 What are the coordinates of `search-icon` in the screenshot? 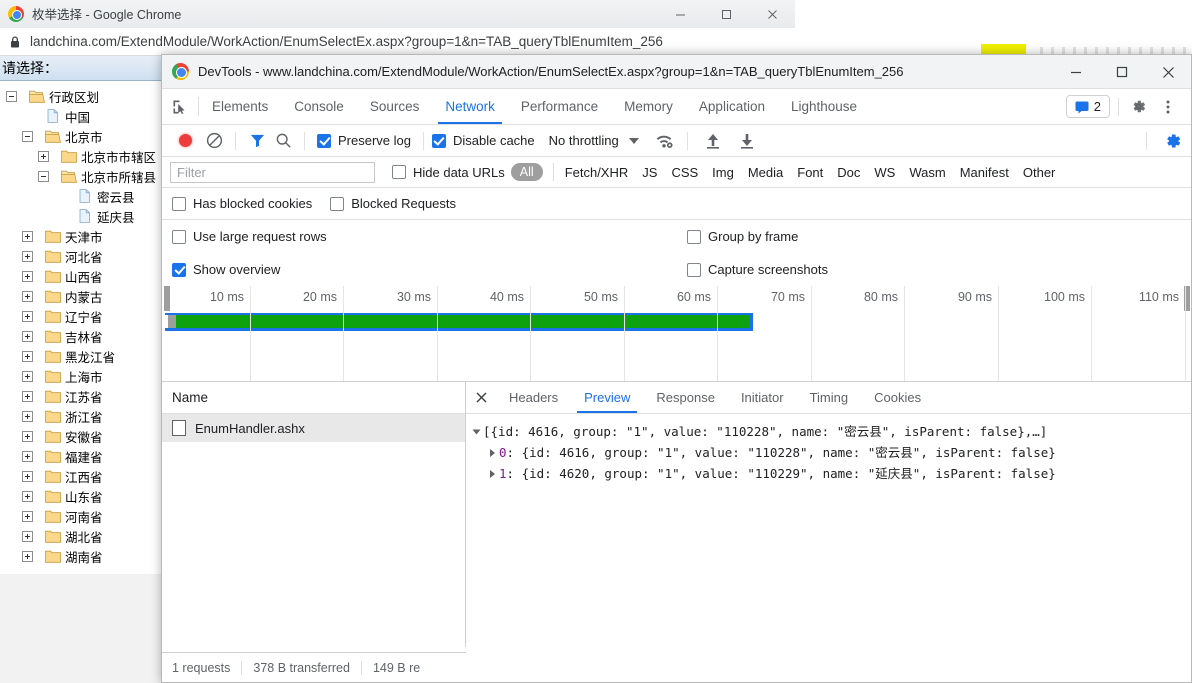 It's located at (283, 140).